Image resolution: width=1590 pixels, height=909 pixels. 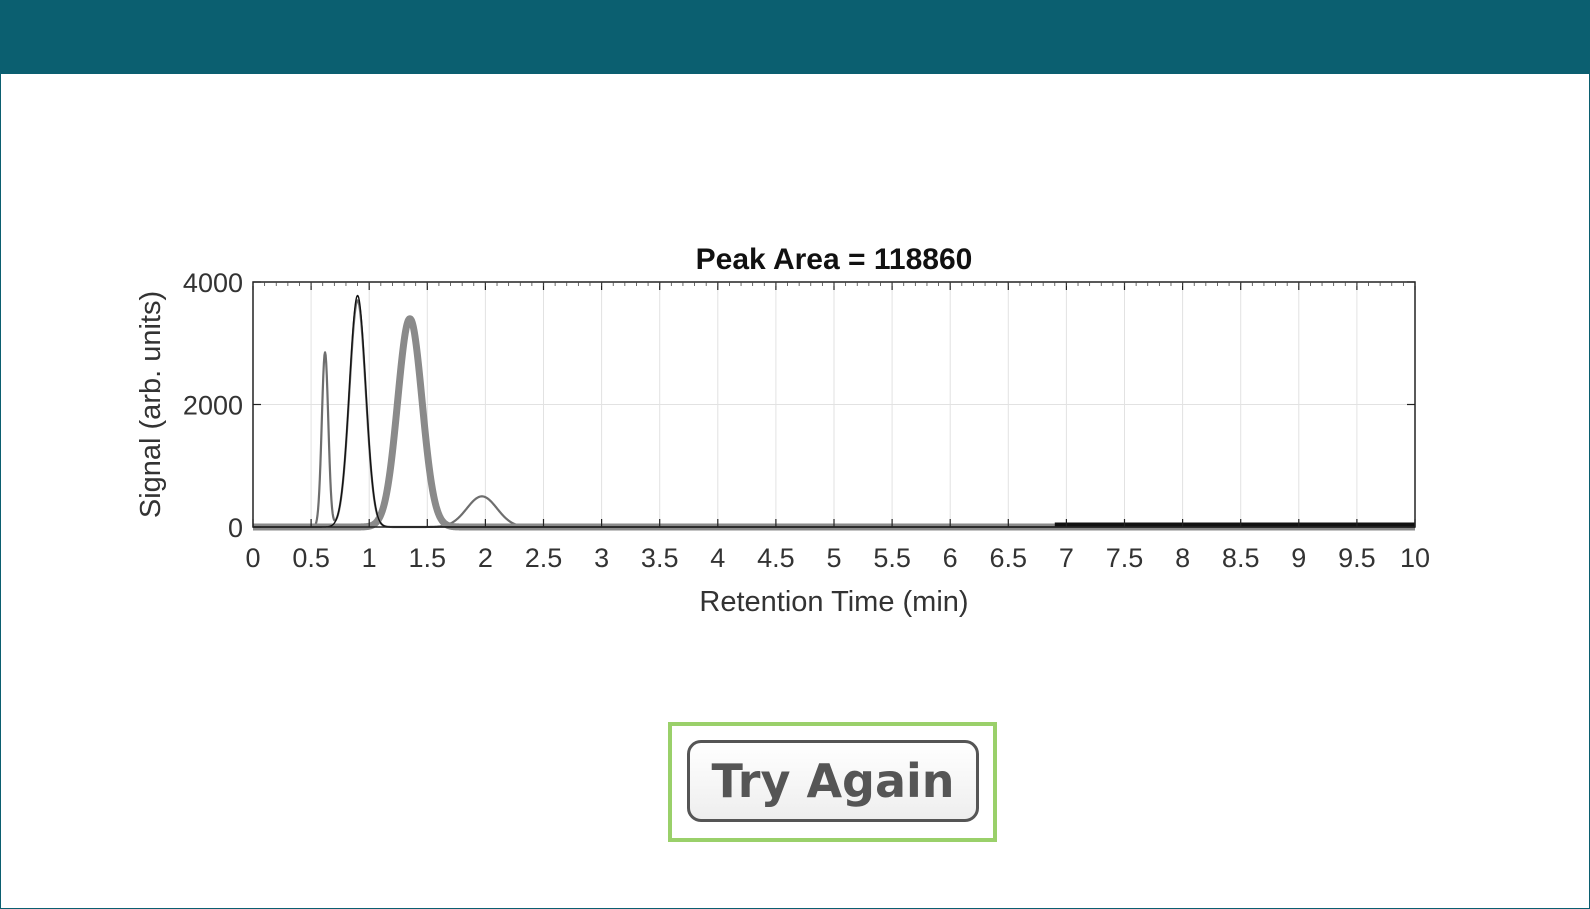 What do you see at coordinates (369, 558) in the screenshot?
I see `x-tick-label: 1` at bounding box center [369, 558].